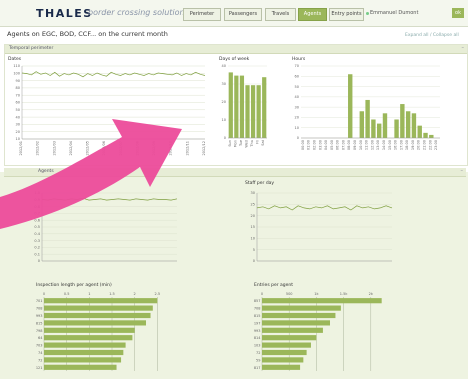 This screenshot has width=468, height=379. I want to click on x-tick-label: 13:00, so click(378, 145).